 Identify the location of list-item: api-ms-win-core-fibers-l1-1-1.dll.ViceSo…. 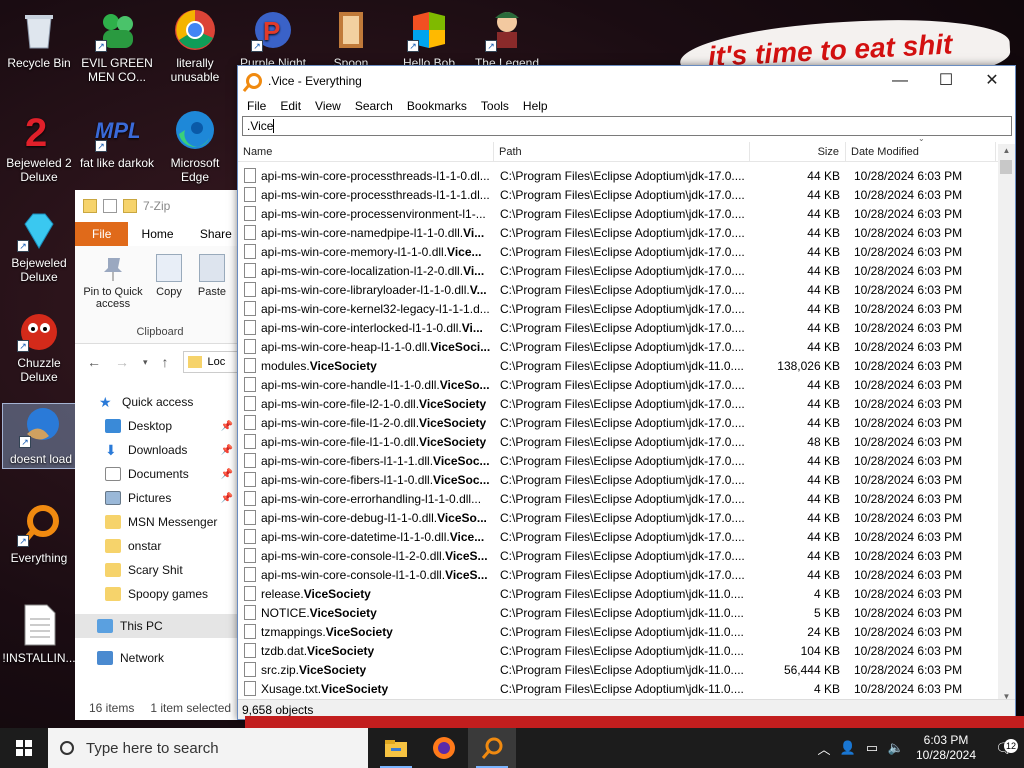
(618, 460).